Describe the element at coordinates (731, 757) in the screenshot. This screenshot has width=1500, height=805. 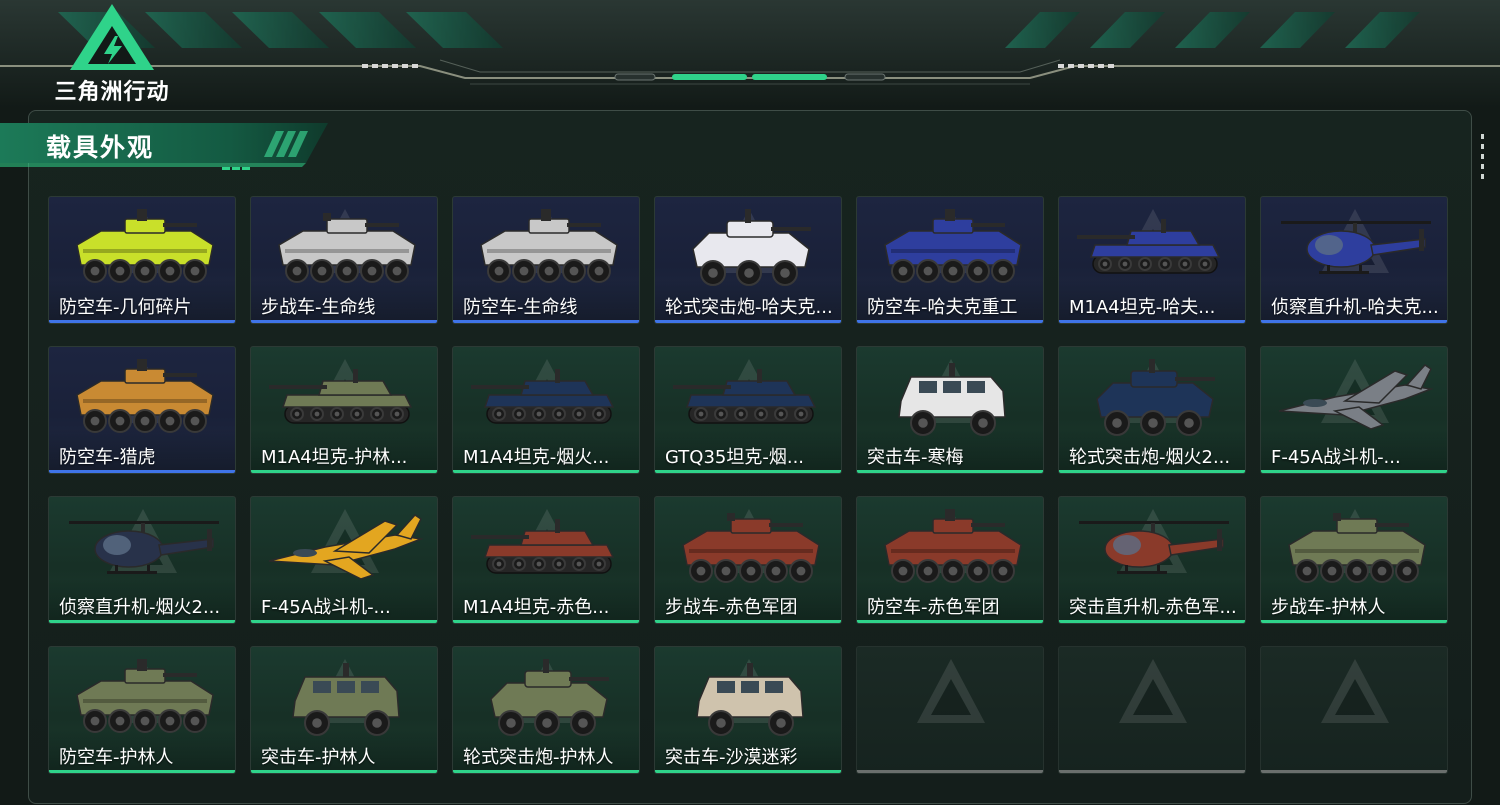
I see `skin-name: 突击车-沙漠迷彩` at that location.